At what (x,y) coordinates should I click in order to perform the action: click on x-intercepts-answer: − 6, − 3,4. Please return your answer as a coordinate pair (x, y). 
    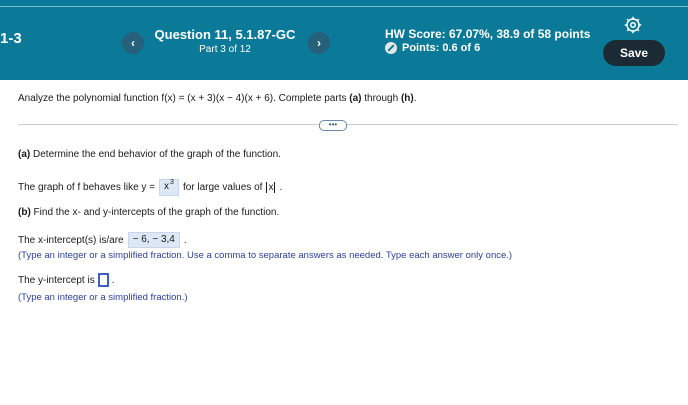
    Looking at the image, I should click on (153, 240).